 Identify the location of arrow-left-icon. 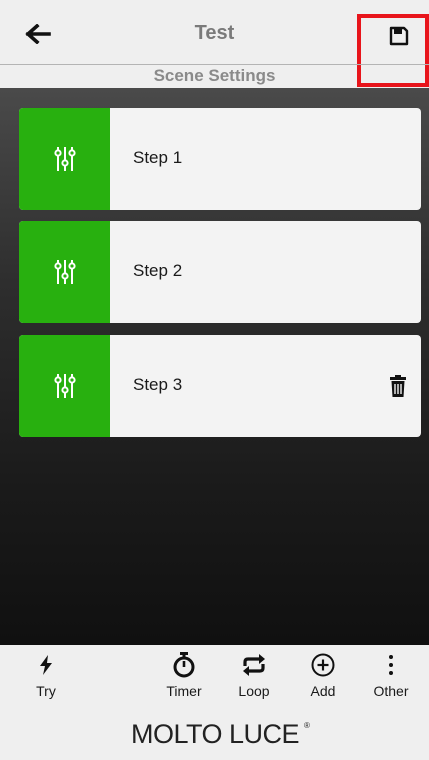
(38, 34).